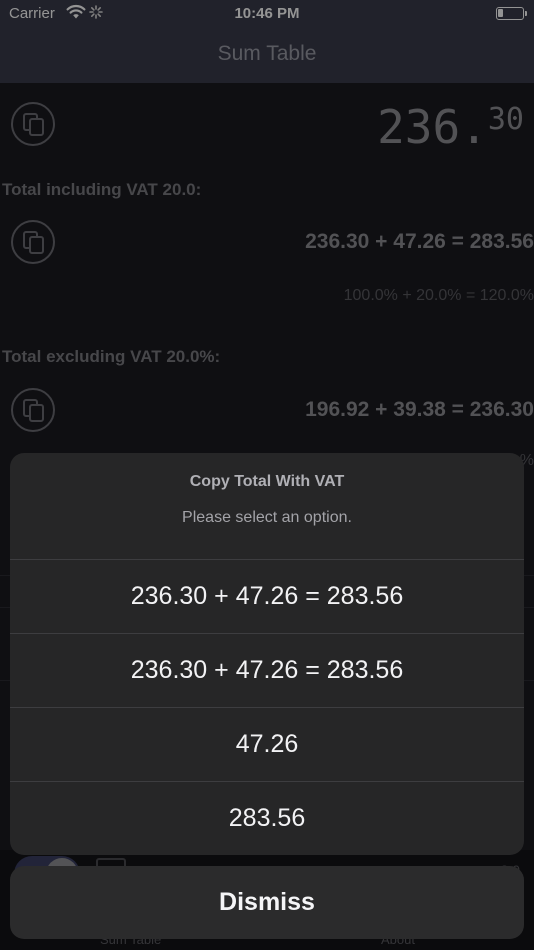 This screenshot has height=950, width=534. What do you see at coordinates (267, 596) in the screenshot?
I see `sheet-option-full-formula: 236.30 + 47.26 = 283.56` at bounding box center [267, 596].